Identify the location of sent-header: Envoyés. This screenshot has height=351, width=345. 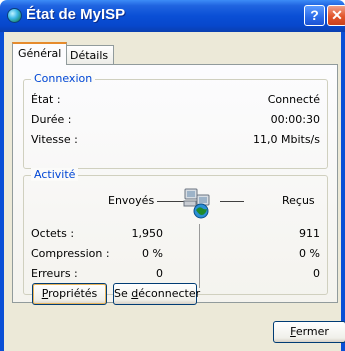
(131, 200).